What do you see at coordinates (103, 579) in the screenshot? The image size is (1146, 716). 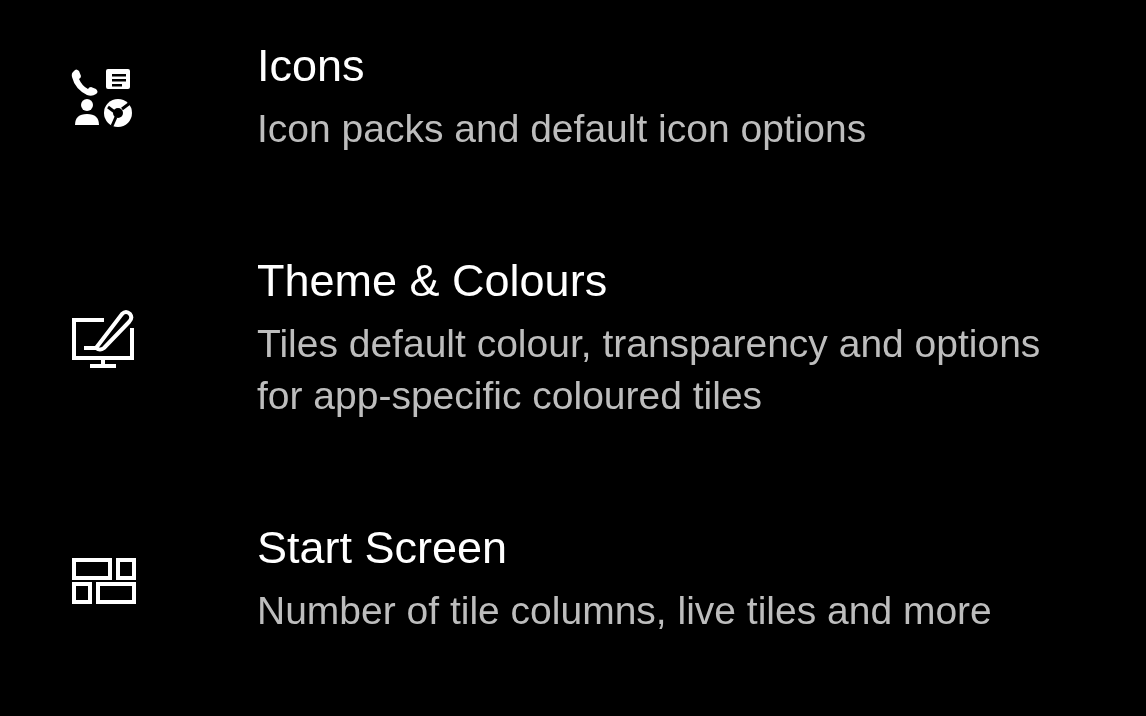 I see `tiles-layout-icon` at bounding box center [103, 579].